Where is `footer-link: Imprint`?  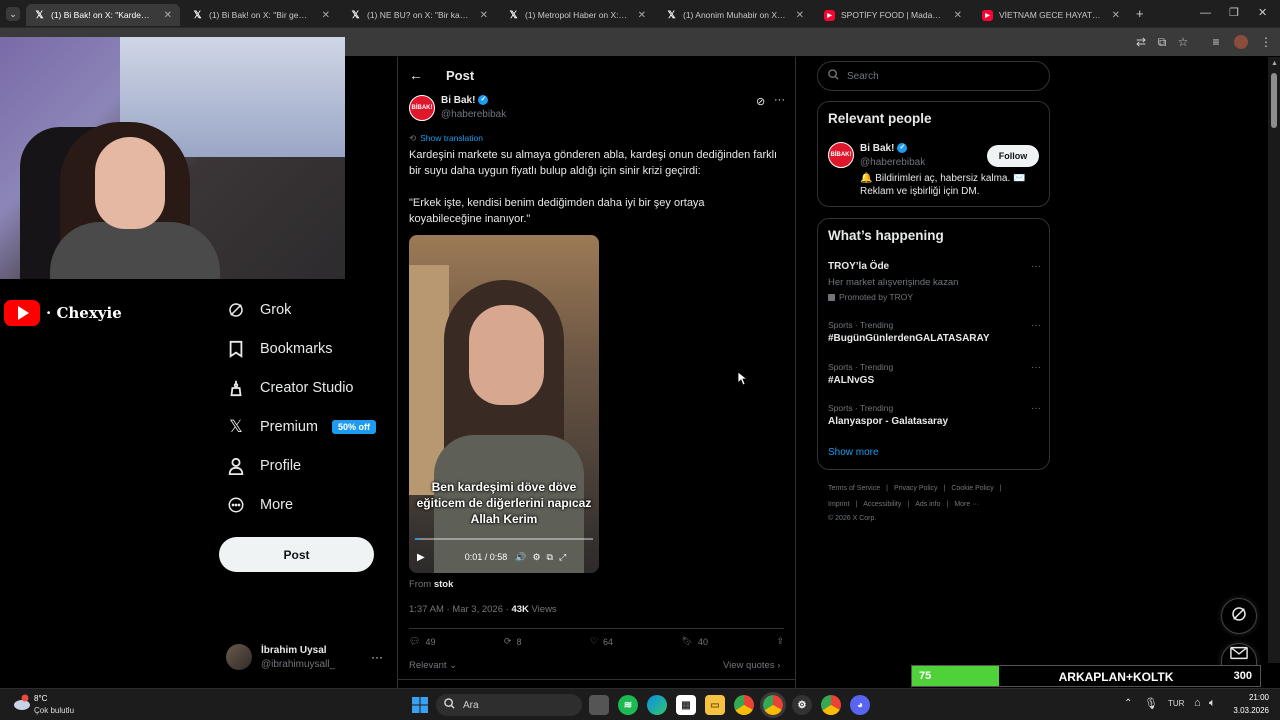 footer-link: Imprint is located at coordinates (838, 504).